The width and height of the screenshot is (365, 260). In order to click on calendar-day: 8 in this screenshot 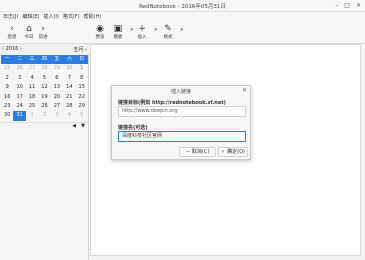, I will do `click(82, 78)`.